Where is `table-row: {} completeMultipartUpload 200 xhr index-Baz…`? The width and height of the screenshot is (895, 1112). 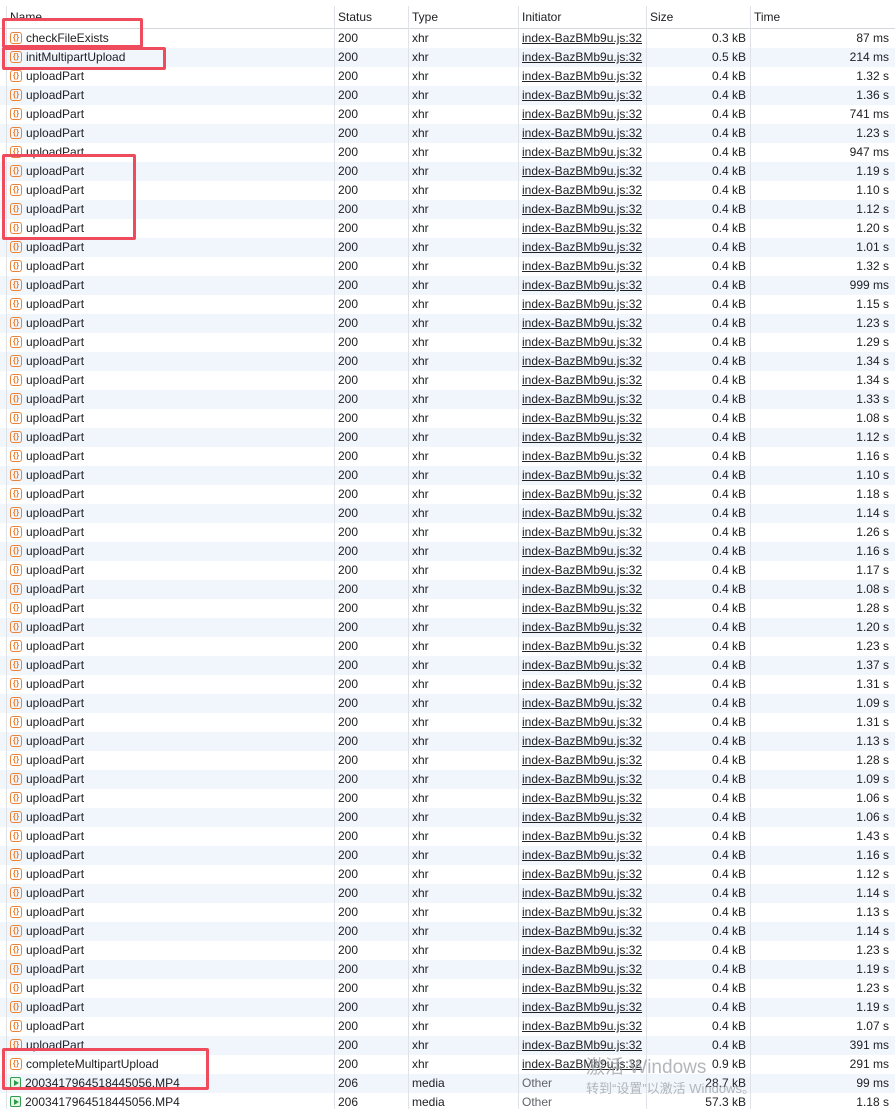 table-row: {} completeMultipartUpload 200 xhr index-Baz… is located at coordinates (447, 1064).